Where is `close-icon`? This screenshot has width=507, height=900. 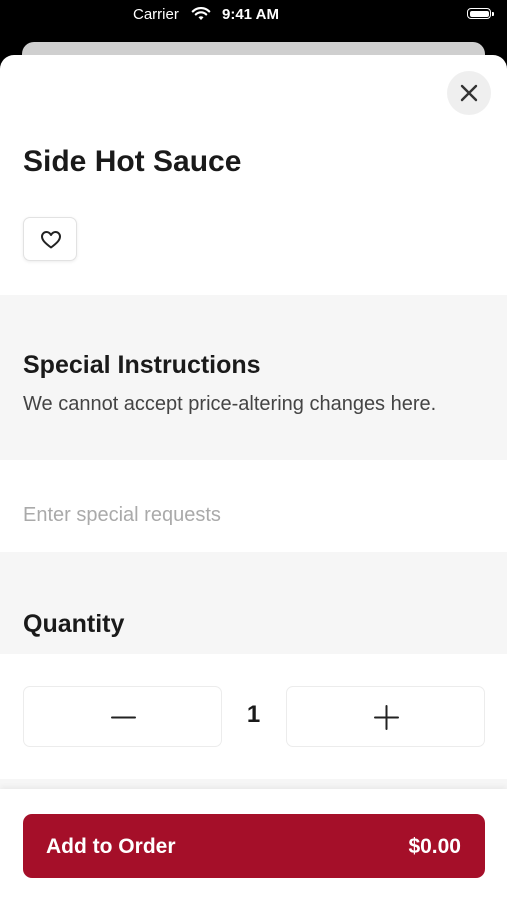
close-icon is located at coordinates (469, 93).